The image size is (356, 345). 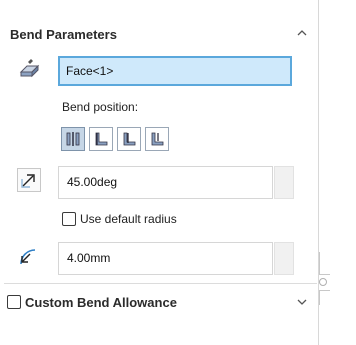 What do you see at coordinates (324, 263) in the screenshot?
I see `panel-edge-bracket-top` at bounding box center [324, 263].